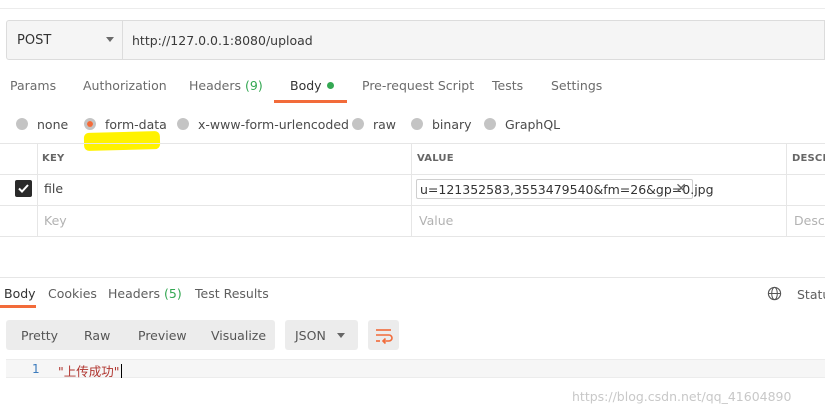 This screenshot has width=825, height=416. I want to click on format-label: JSON, so click(310, 335).